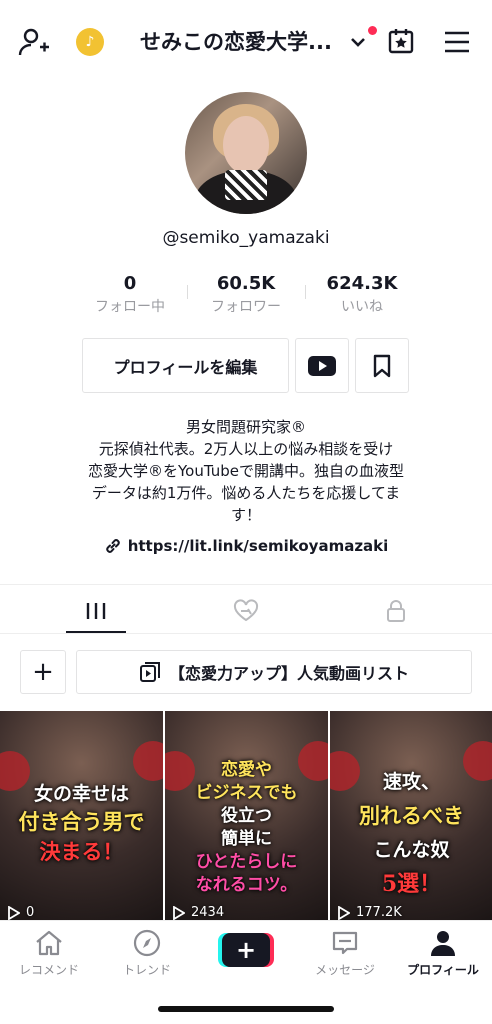 The height and width of the screenshot is (1024, 492). Describe the element at coordinates (113, 546) in the screenshot. I see `link-icon` at that location.